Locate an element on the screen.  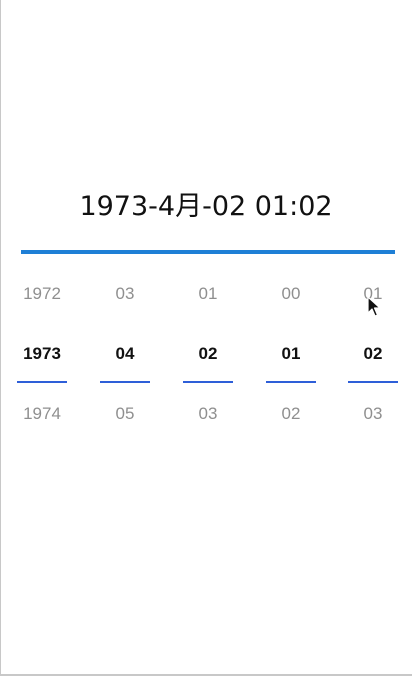
month-wheel: 03 04 05 is located at coordinates (125, 356).